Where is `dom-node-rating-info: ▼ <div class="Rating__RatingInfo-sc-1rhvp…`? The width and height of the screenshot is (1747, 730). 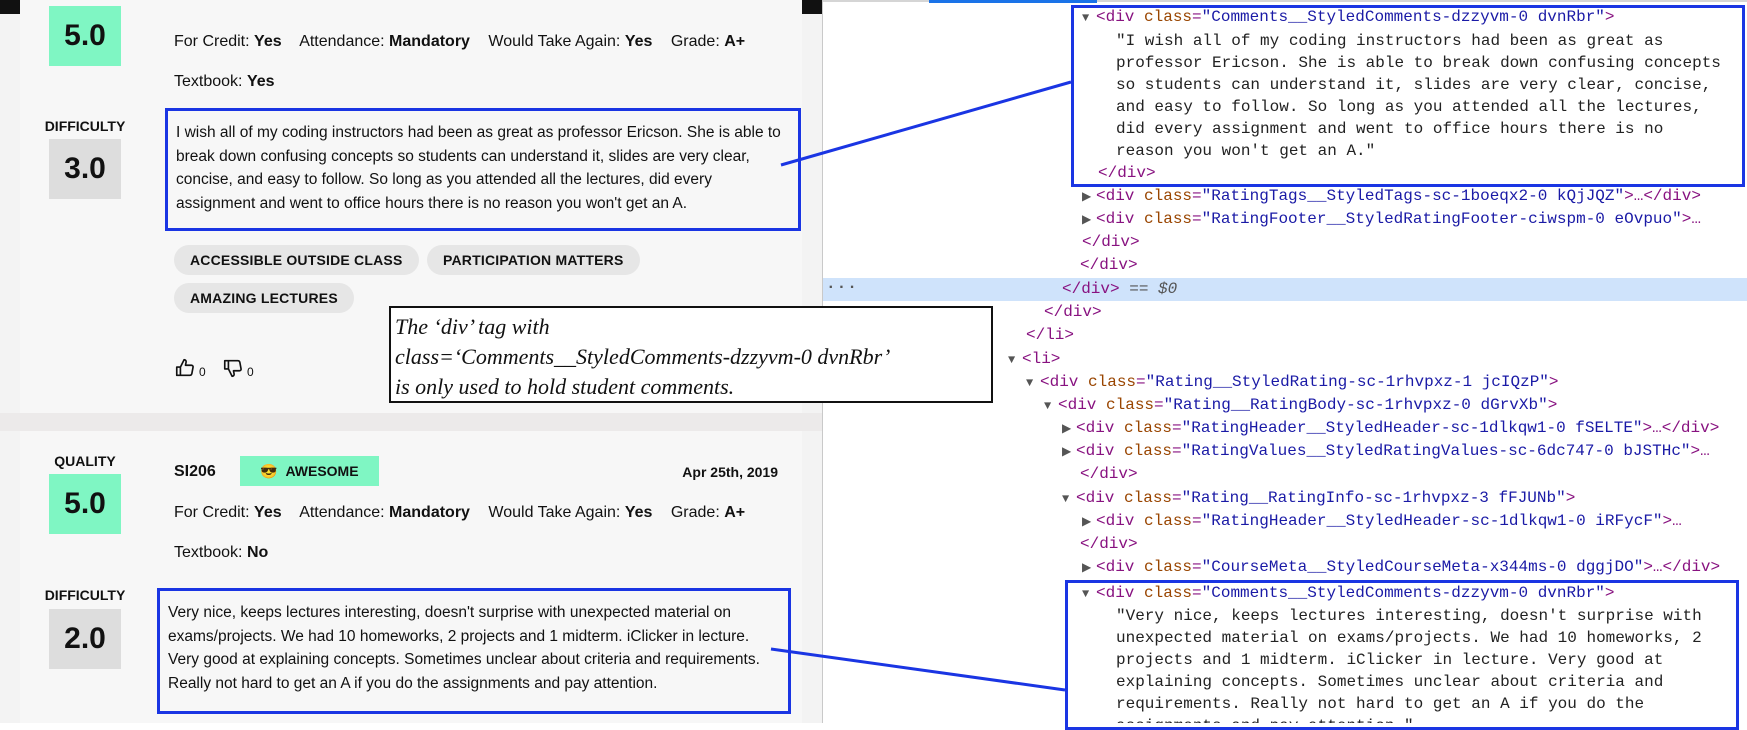 dom-node-rating-info: ▼ <div class="Rating__RatingInfo-sc-1rhvp… is located at coordinates (1318, 498).